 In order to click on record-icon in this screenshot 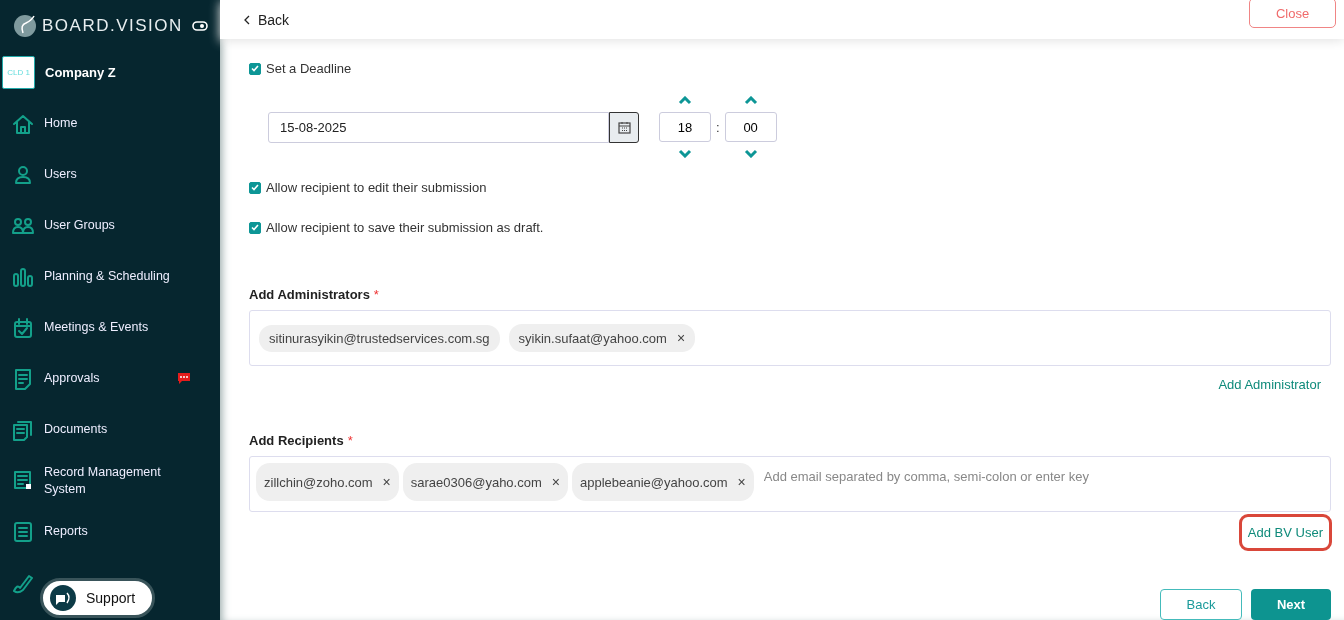, I will do `click(23, 480)`.